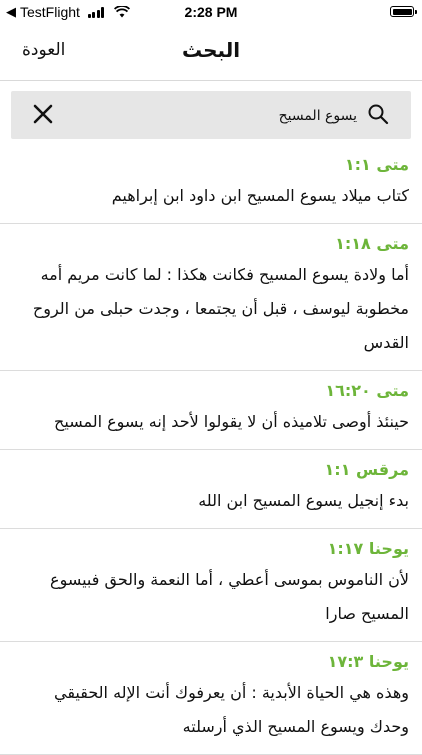 This screenshot has height=755, width=422. I want to click on status-bar: ◀ TestFlight 2:28 PM, so click(211, 12).